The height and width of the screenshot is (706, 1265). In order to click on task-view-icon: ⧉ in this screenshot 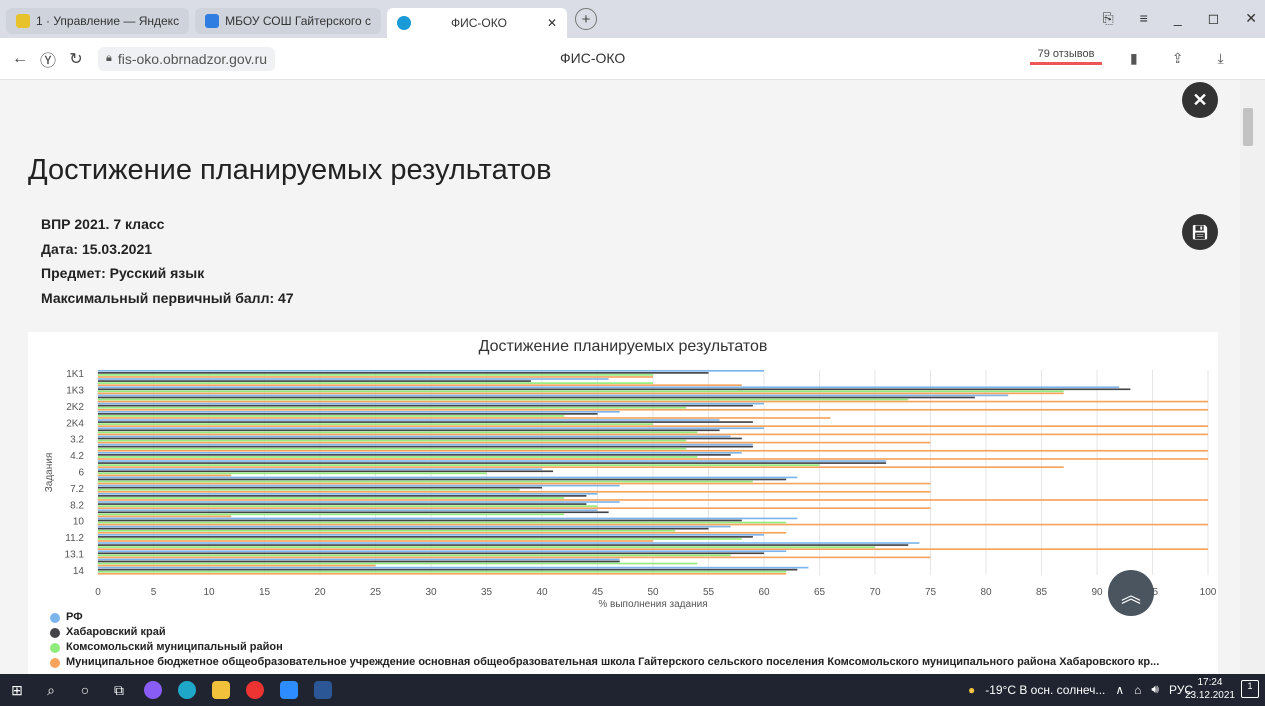, I will do `click(119, 690)`.